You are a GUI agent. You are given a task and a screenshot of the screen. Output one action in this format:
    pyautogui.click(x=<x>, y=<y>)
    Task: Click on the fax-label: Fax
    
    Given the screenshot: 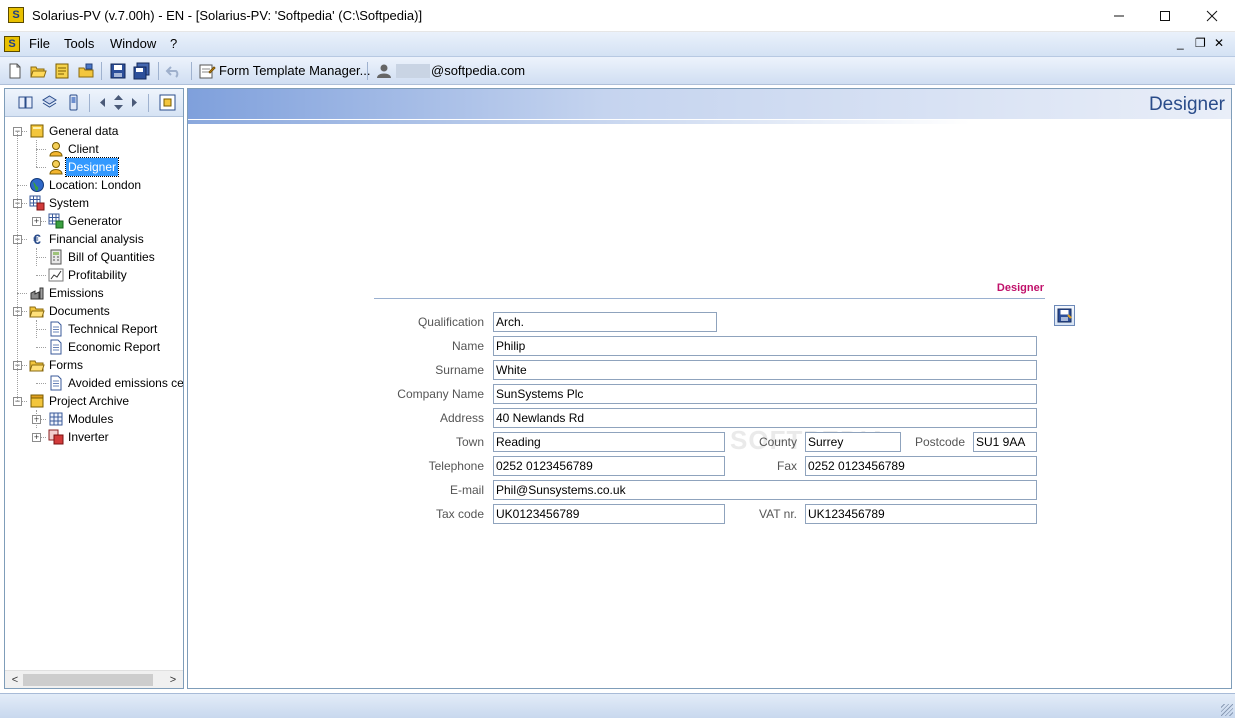 What is the action you would take?
    pyautogui.click(x=786, y=466)
    